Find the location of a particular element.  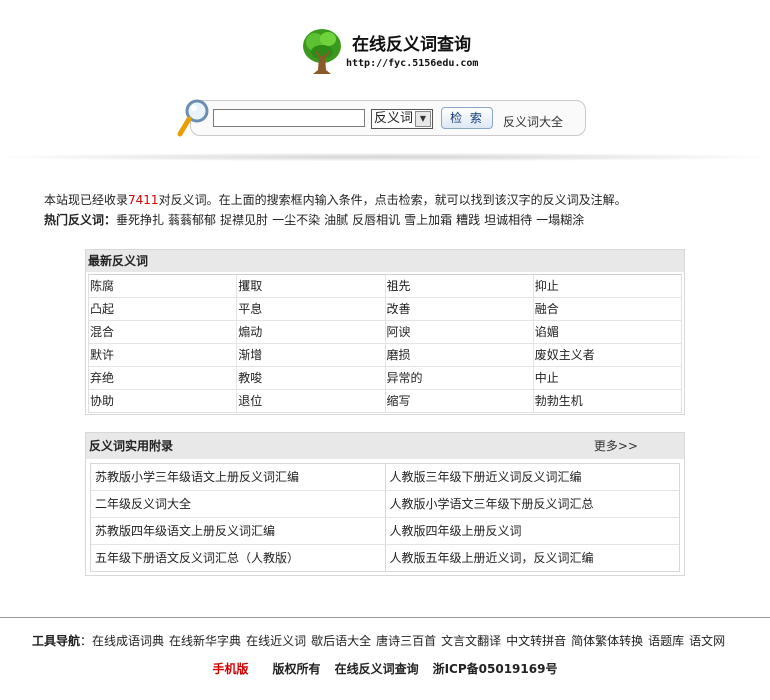

hot-word: 坦诚相待 is located at coordinates (508, 220).